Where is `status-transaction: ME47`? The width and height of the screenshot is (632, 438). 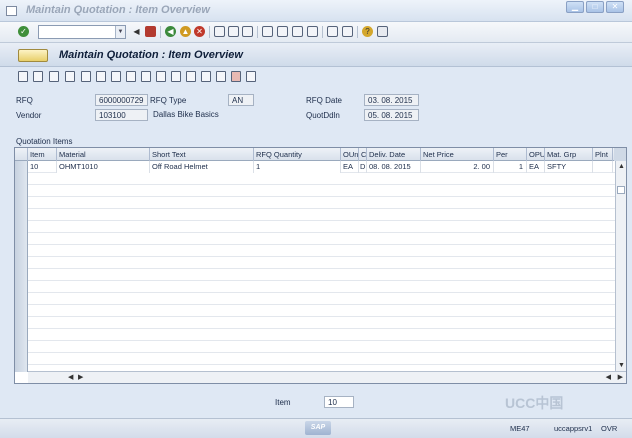 status-transaction: ME47 is located at coordinates (520, 429).